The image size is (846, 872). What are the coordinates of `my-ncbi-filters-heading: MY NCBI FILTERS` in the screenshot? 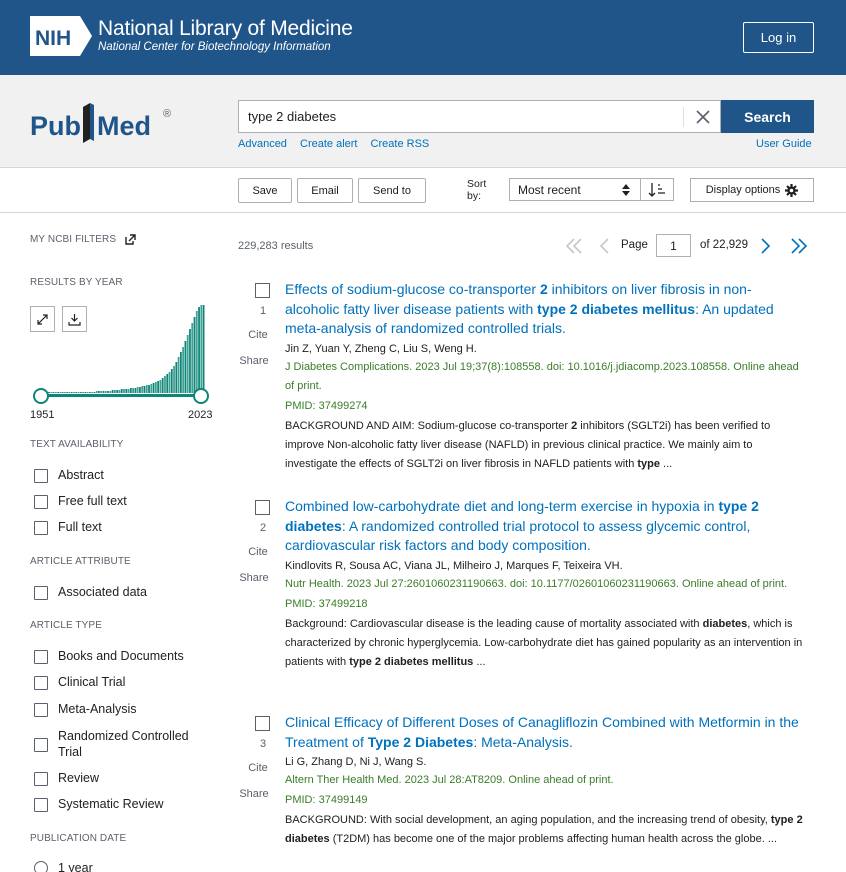 It's located at (83, 239).